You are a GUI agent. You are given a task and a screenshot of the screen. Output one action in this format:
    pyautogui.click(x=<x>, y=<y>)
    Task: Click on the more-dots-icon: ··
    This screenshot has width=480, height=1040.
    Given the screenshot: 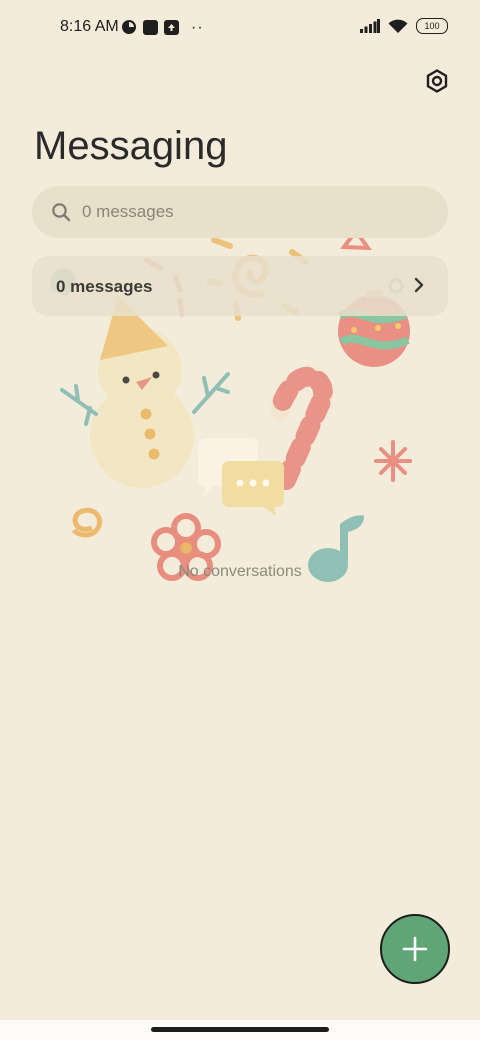 What is the action you would take?
    pyautogui.click(x=197, y=27)
    